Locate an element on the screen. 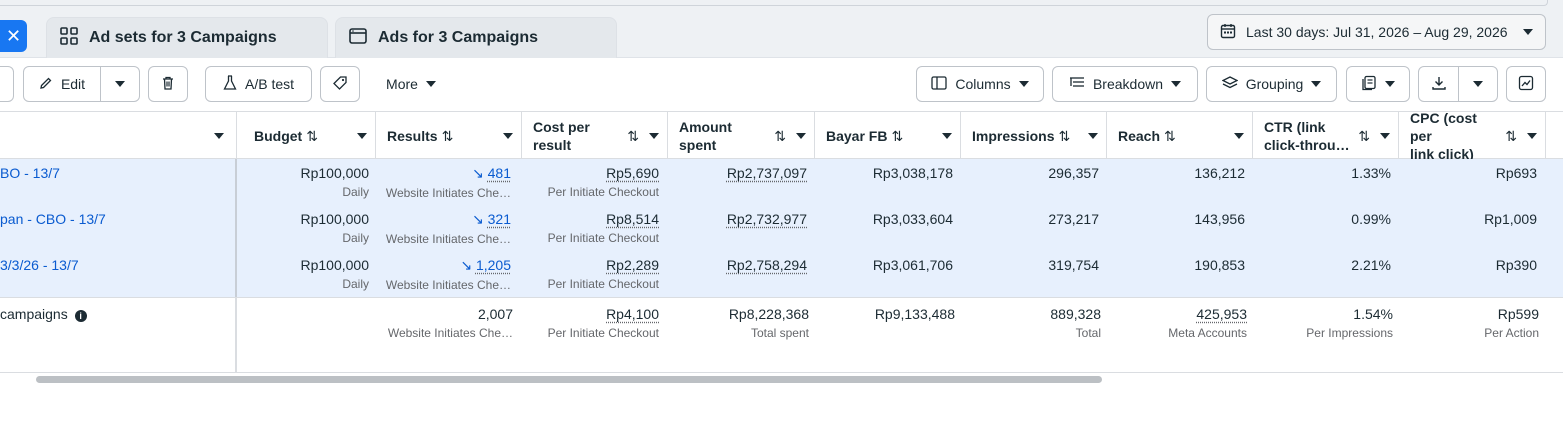 The height and width of the screenshot is (431, 1563). summary-cost-per-result-sub: Per Initiate Checkout is located at coordinates (603, 333).